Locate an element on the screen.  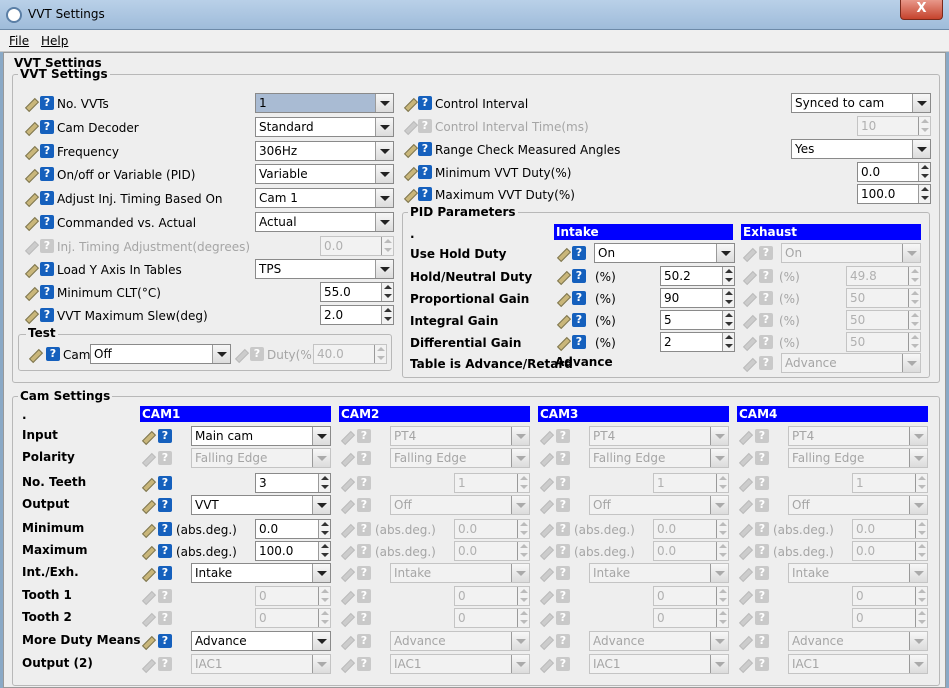
vvt-left-select: TPS is located at coordinates (324, 269).